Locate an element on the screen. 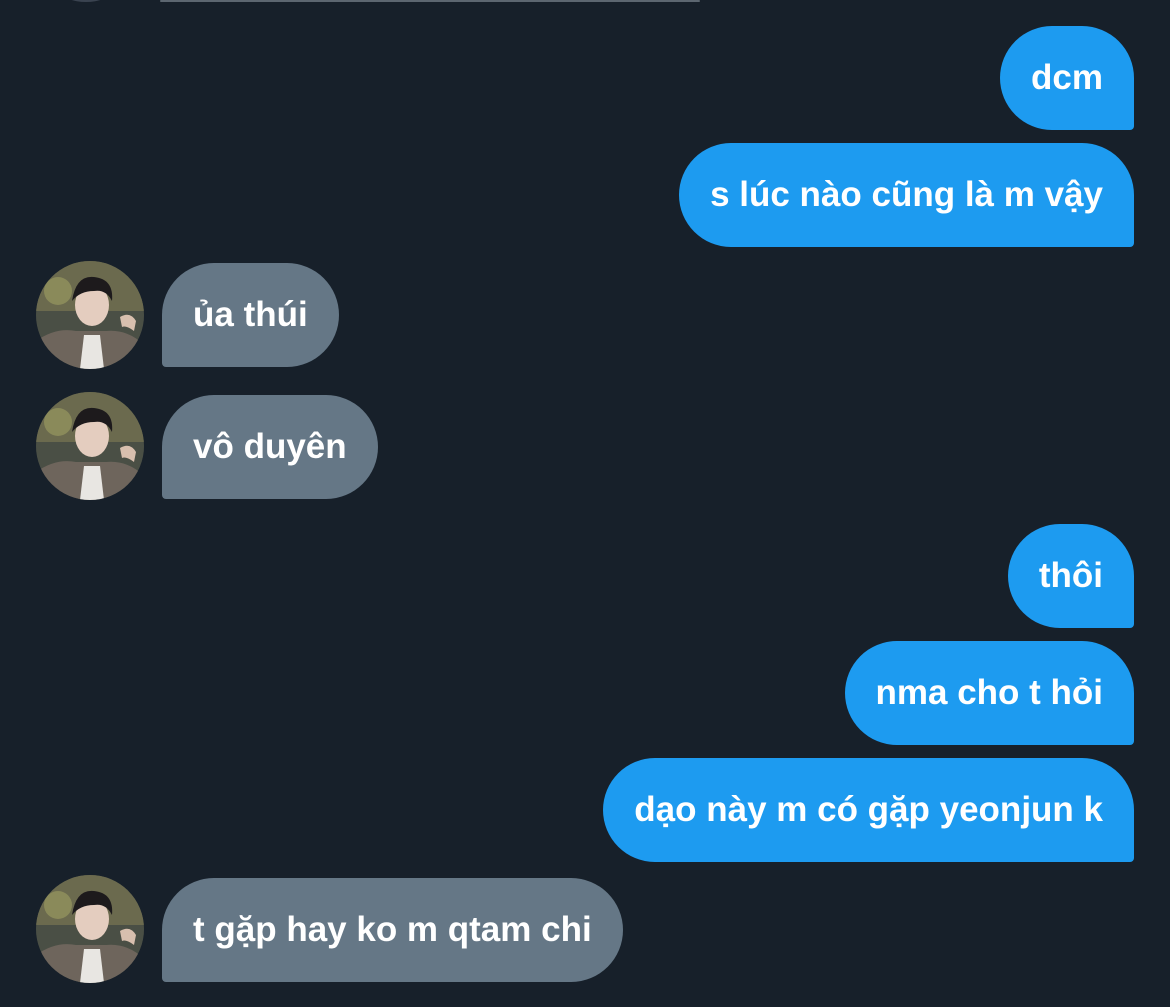 The width and height of the screenshot is (1170, 1007). message-bubble-received: ủa thúi is located at coordinates (250, 315).